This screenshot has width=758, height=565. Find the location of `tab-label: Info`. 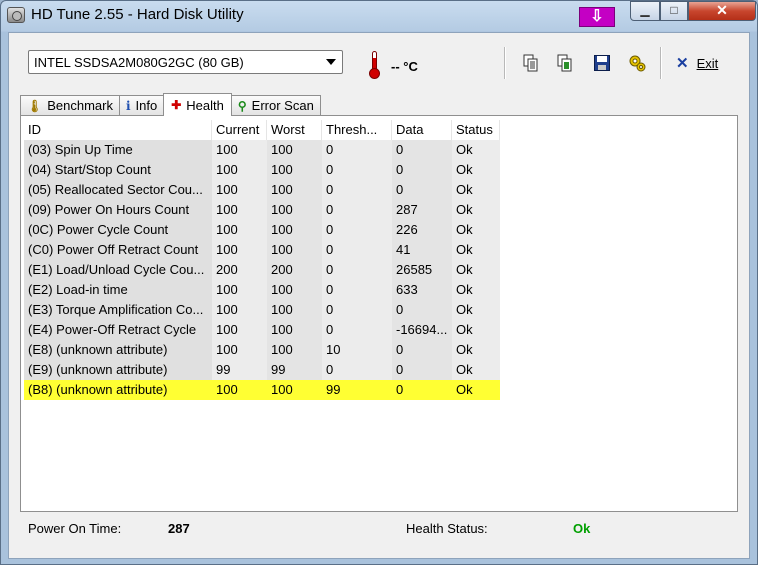

tab-label: Info is located at coordinates (146, 105).